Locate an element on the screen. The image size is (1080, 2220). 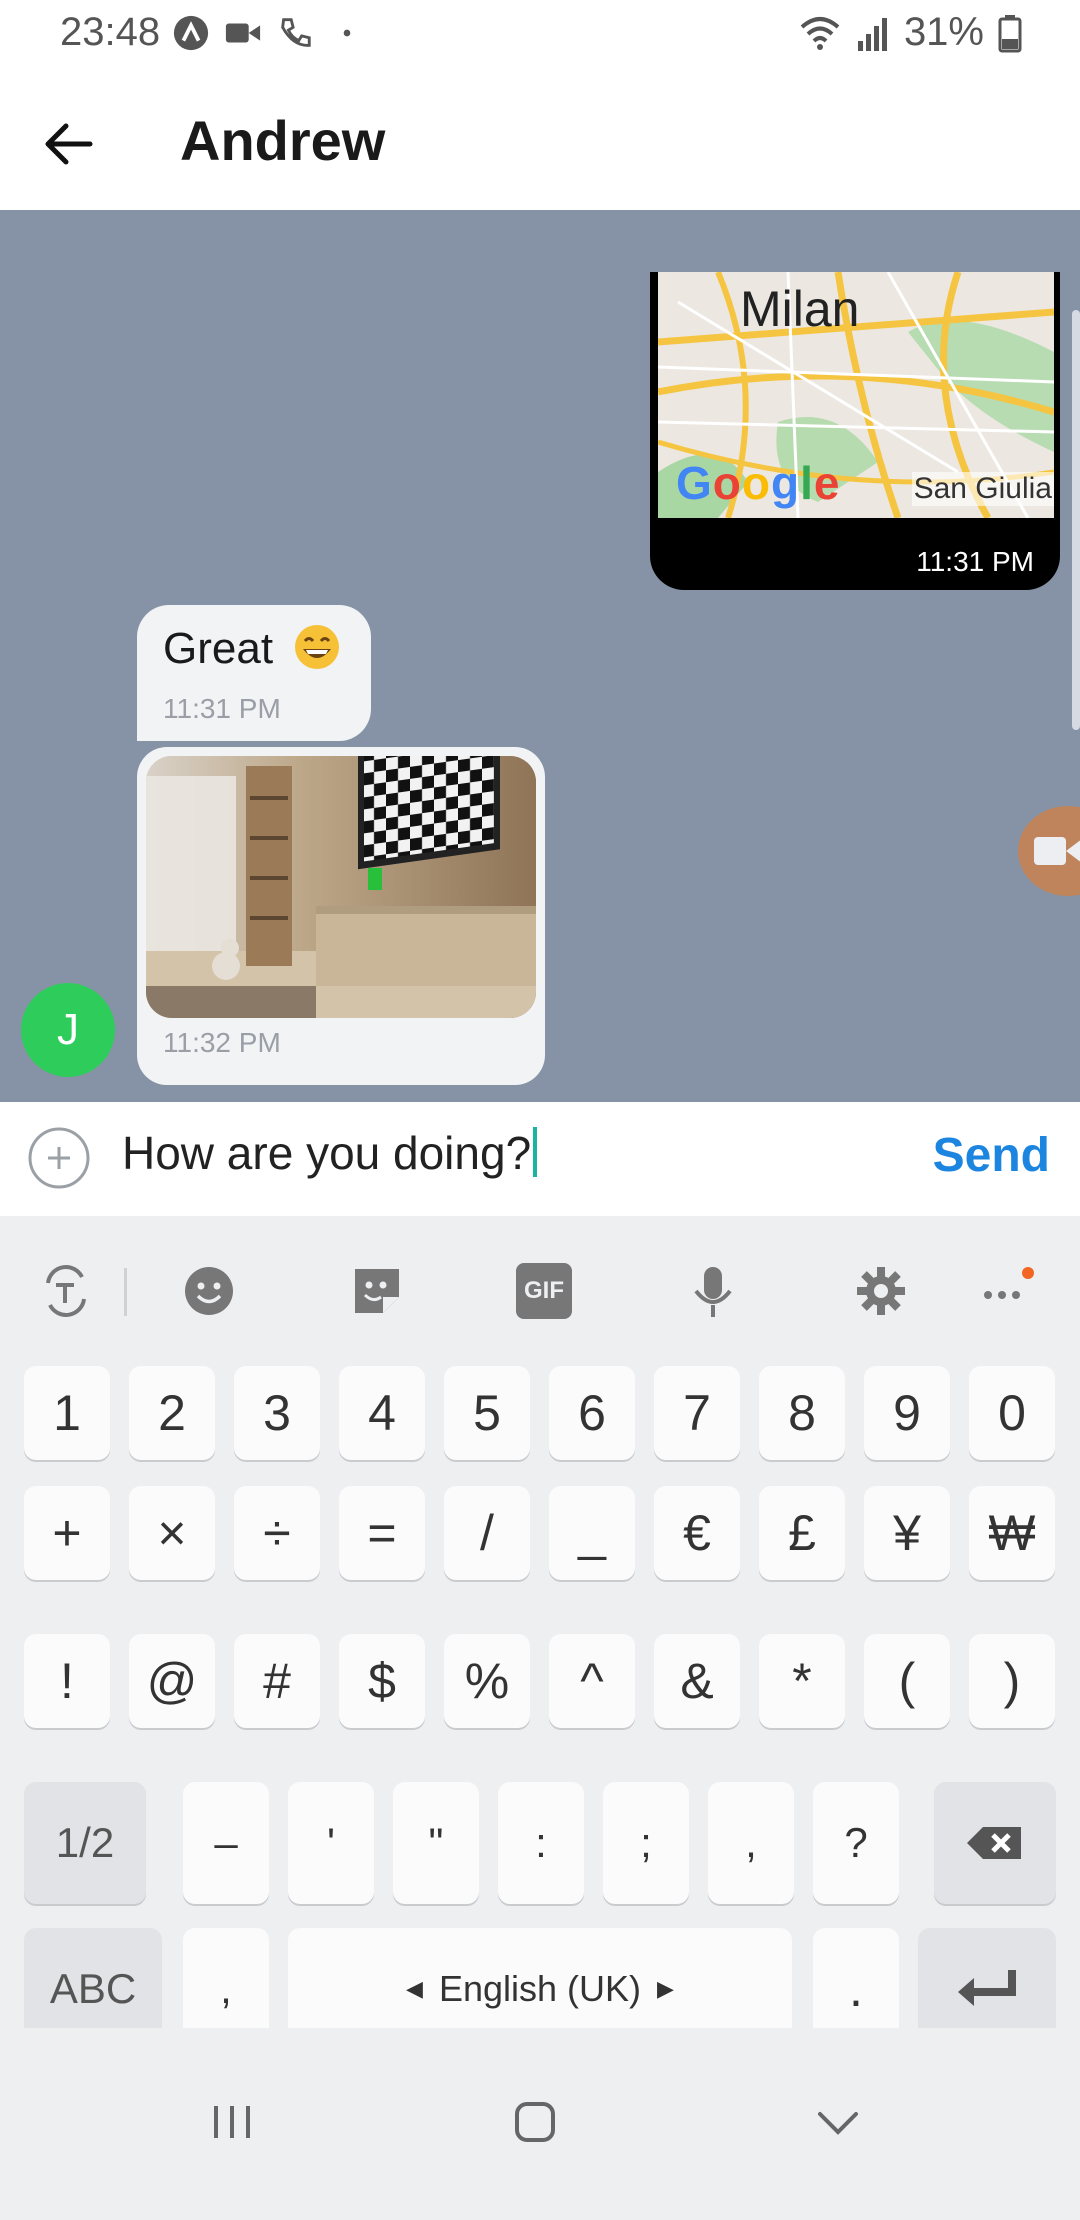
more-icon is located at coordinates (1006, 1291).